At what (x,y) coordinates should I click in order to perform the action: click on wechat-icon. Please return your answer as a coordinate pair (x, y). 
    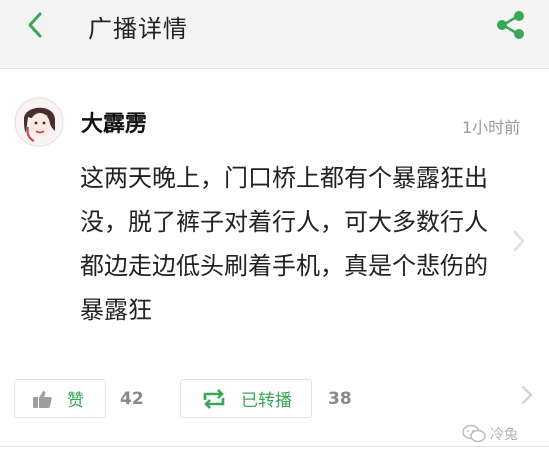
    Looking at the image, I should click on (474, 433).